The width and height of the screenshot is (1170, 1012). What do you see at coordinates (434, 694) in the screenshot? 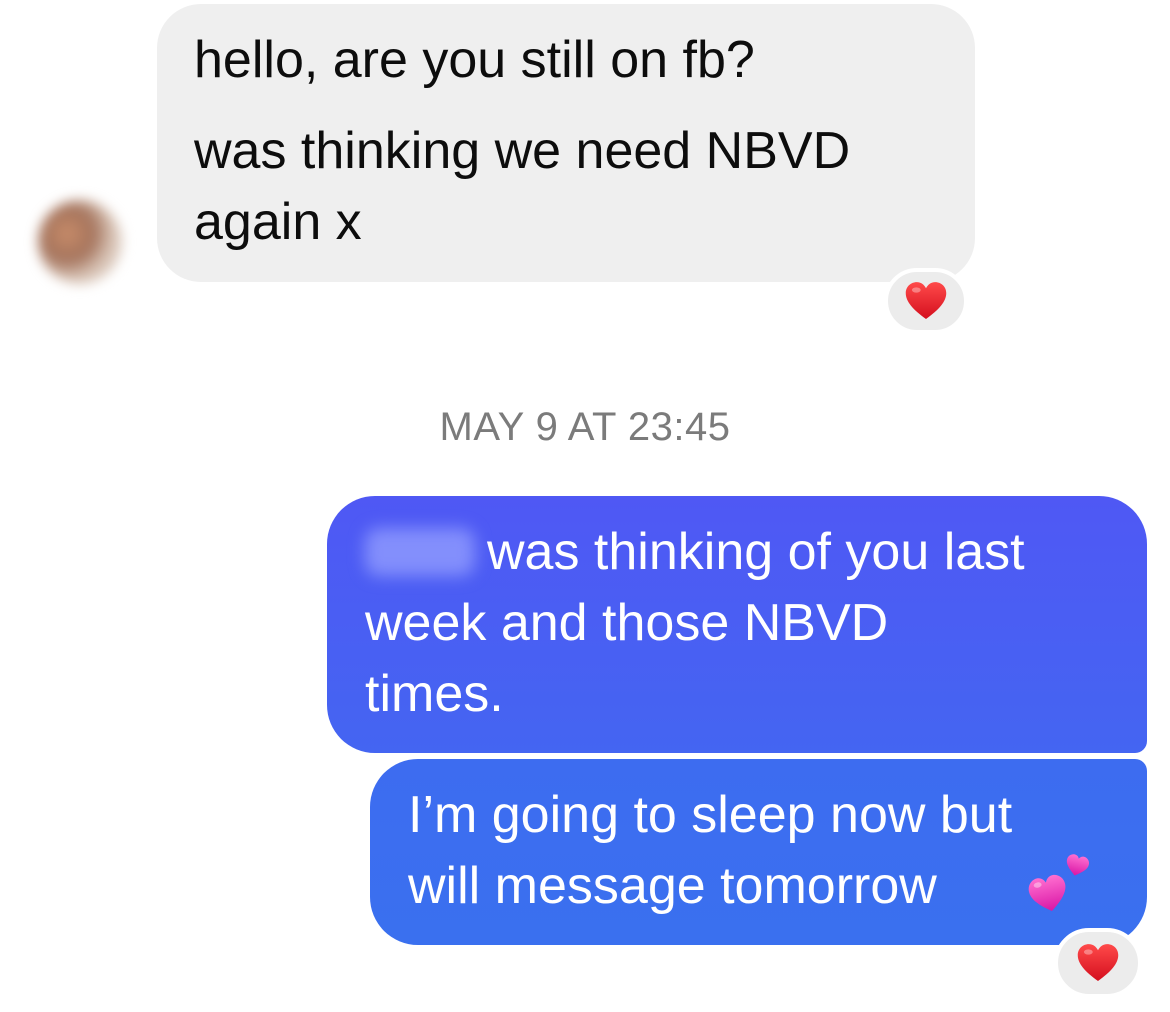
I see `outgoing-message-line: times.` at bounding box center [434, 694].